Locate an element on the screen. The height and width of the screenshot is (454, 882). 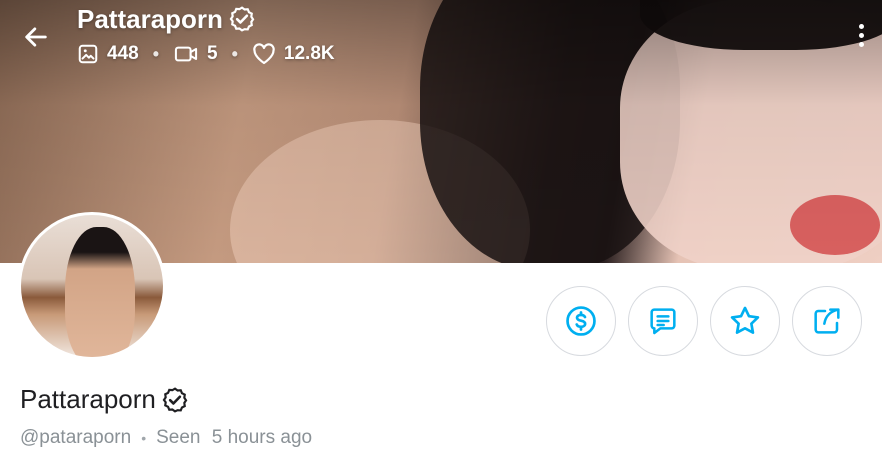
profile-meta: @pataraporn • Seen 5 hours ago is located at coordinates (166, 438).